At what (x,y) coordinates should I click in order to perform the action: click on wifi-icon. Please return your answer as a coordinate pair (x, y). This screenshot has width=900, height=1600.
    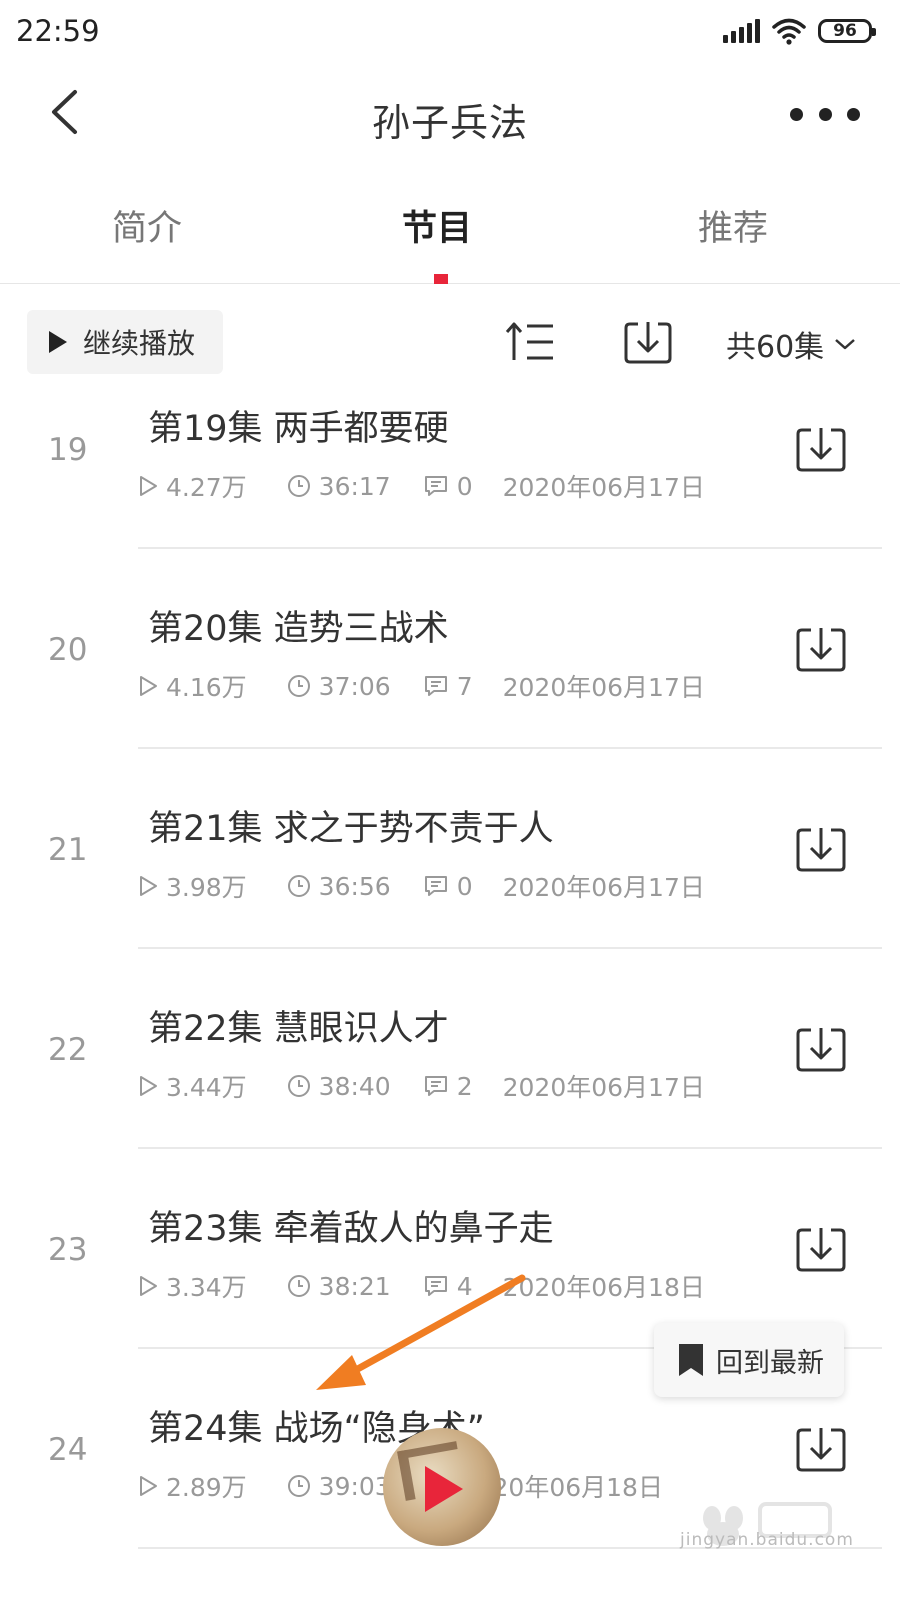
    Looking at the image, I should click on (789, 31).